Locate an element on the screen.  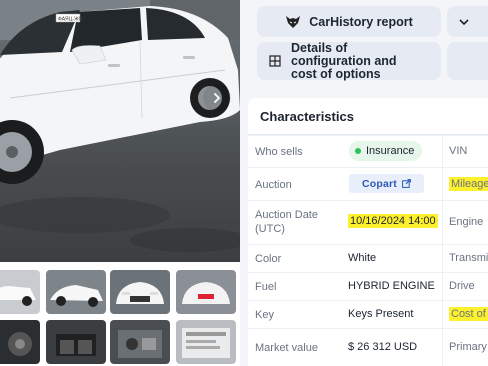
fuel-value: HYBRID ENGINE is located at coordinates (391, 286).